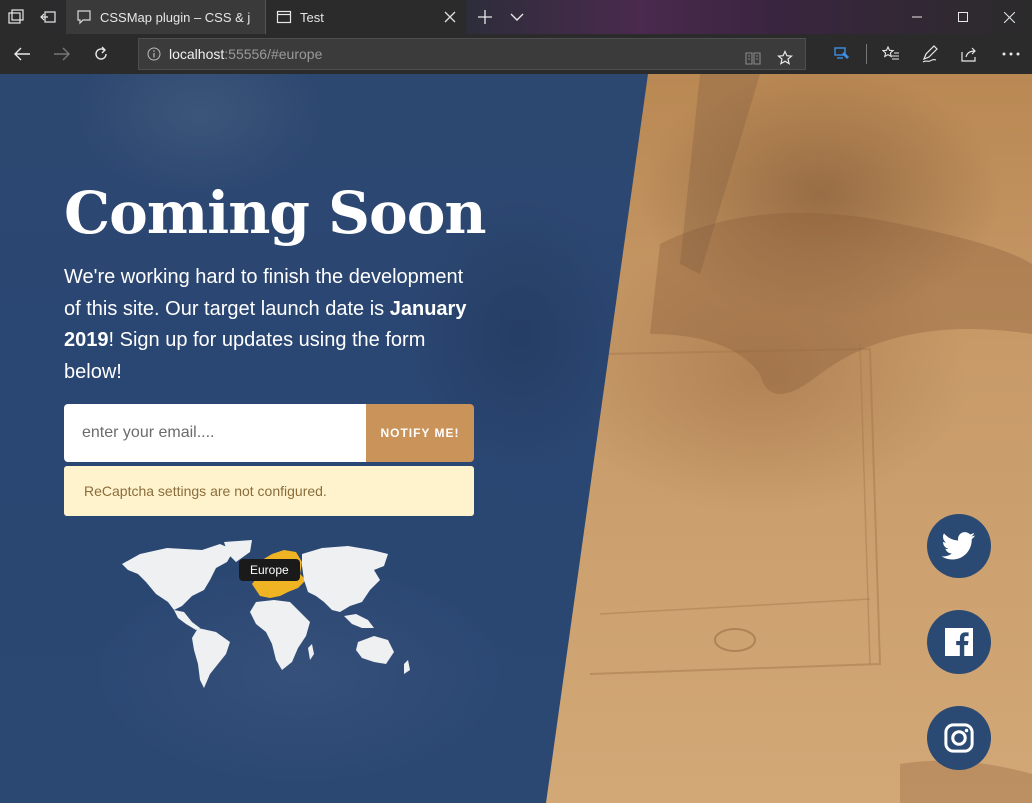 This screenshot has width=1032, height=803. Describe the element at coordinates (175, 17) in the screenshot. I see `tab-title: CSSMap plugin – CSS & jQu` at that location.